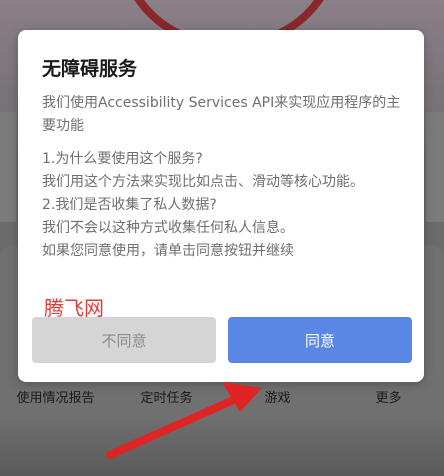  What do you see at coordinates (129, 205) in the screenshot?
I see `dialog-question-2: 2.我们是否收集了私人数据?` at bounding box center [129, 205].